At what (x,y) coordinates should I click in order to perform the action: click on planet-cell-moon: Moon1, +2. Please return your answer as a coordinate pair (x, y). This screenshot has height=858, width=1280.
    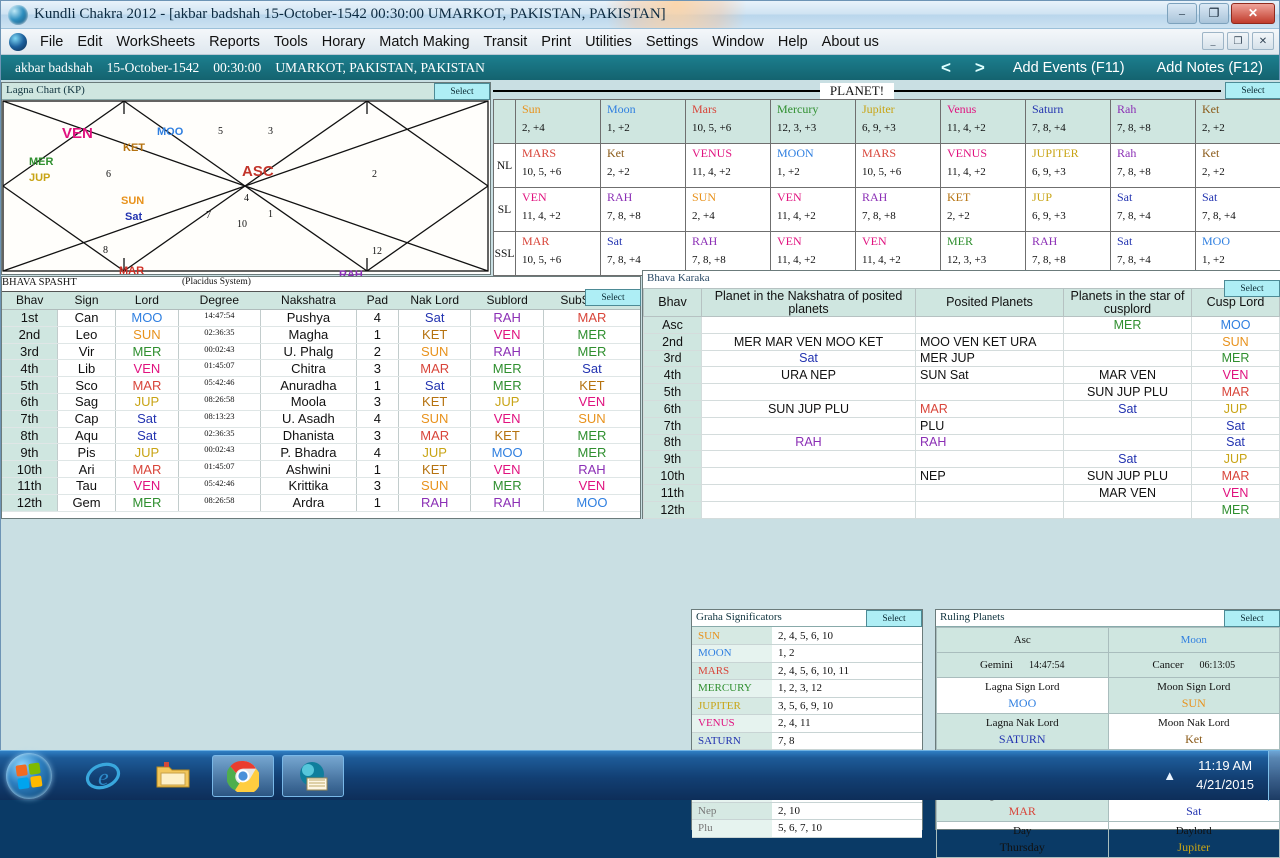
    Looking at the image, I should click on (643, 122).